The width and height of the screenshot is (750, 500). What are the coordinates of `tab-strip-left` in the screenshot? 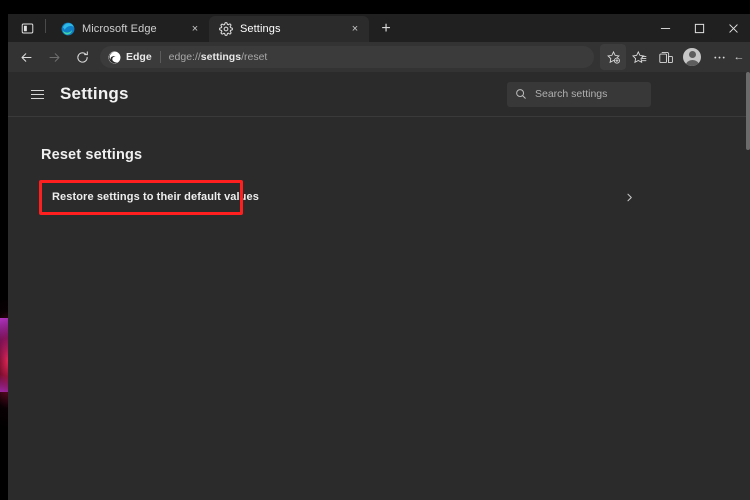 It's located at (29, 28).